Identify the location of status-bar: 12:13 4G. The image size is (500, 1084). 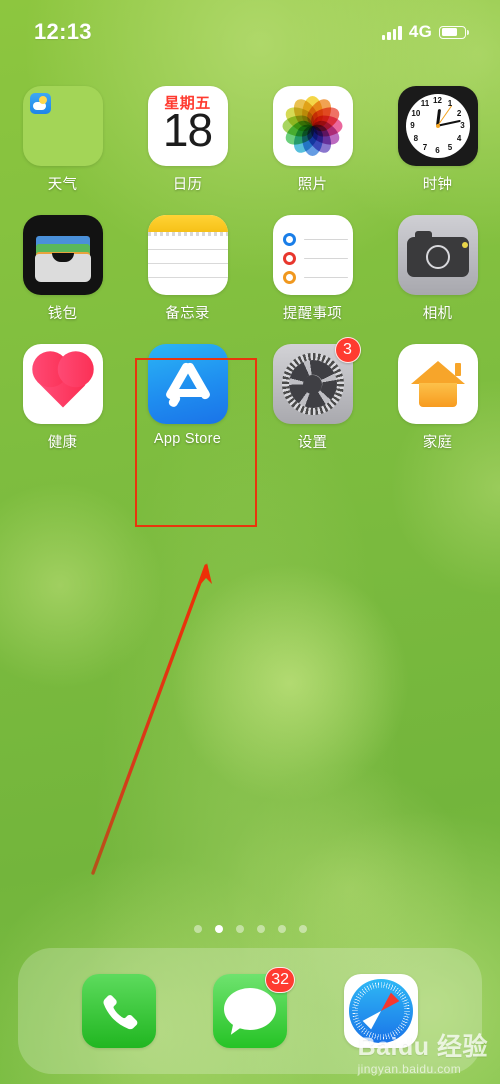
(250, 32).